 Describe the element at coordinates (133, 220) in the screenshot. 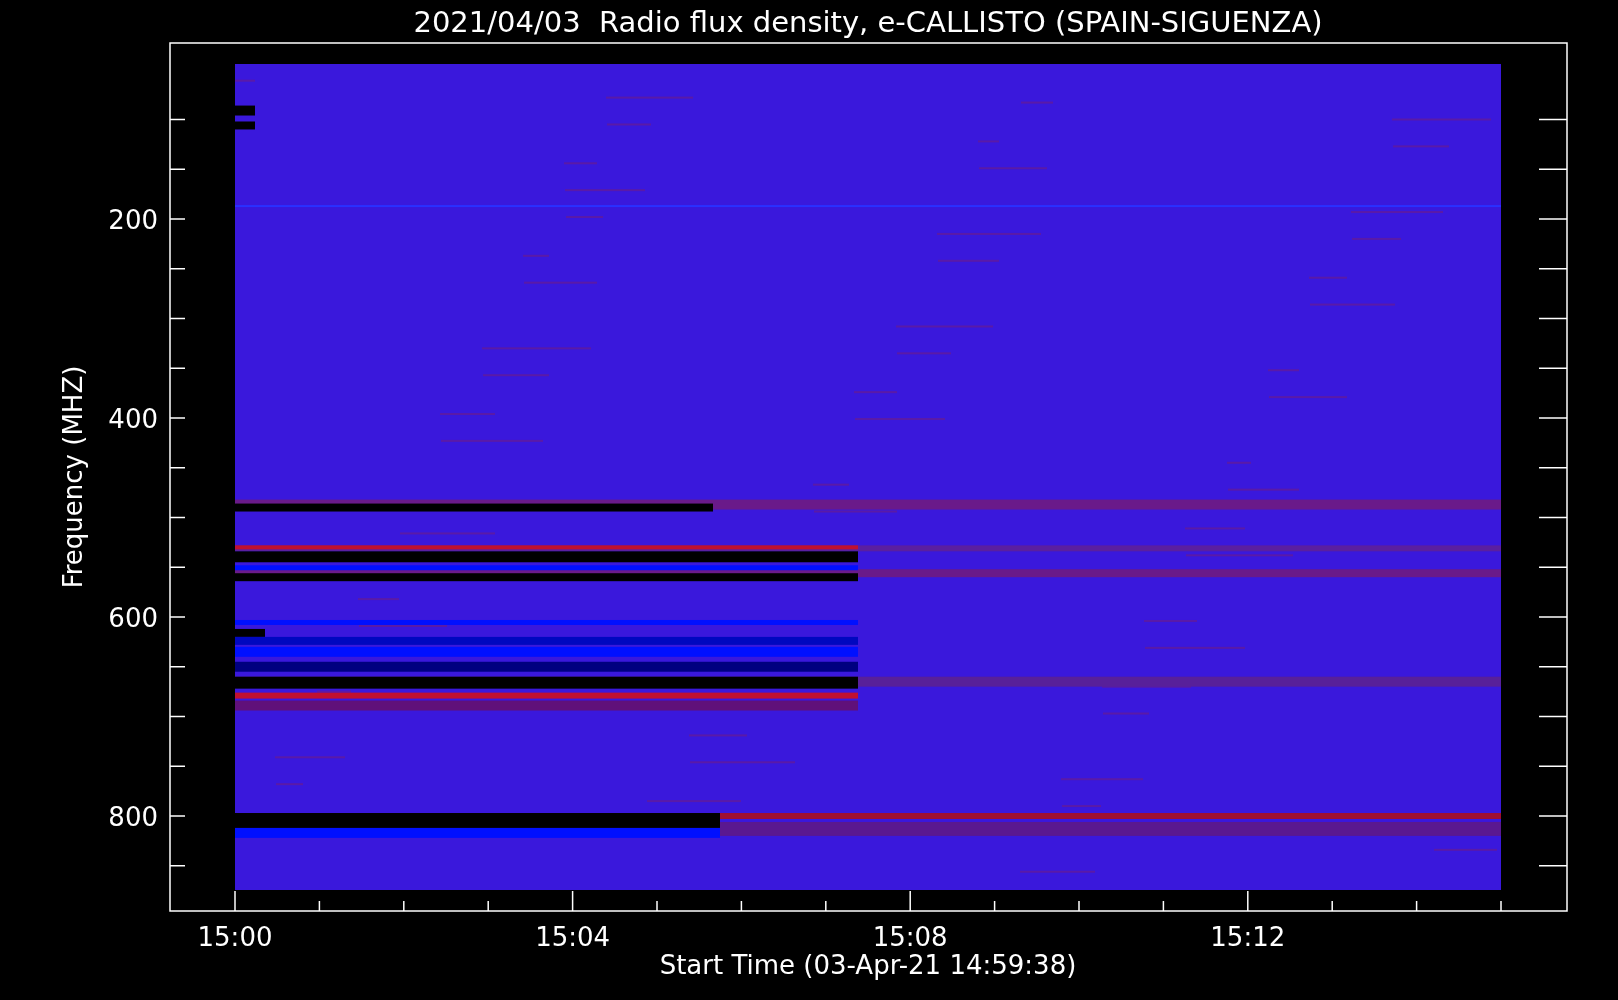

I see `tick-label: 200` at that location.